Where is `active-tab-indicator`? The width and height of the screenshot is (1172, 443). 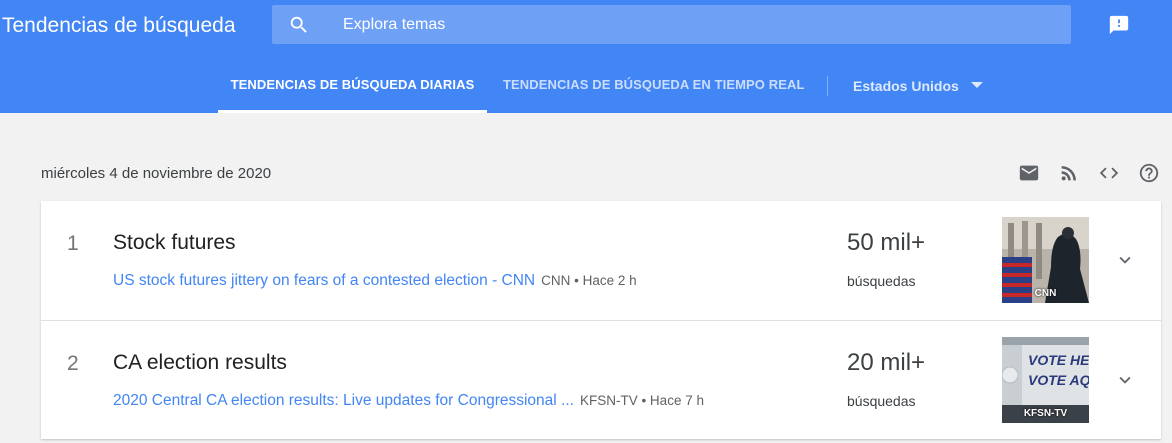
active-tab-indicator is located at coordinates (352, 111).